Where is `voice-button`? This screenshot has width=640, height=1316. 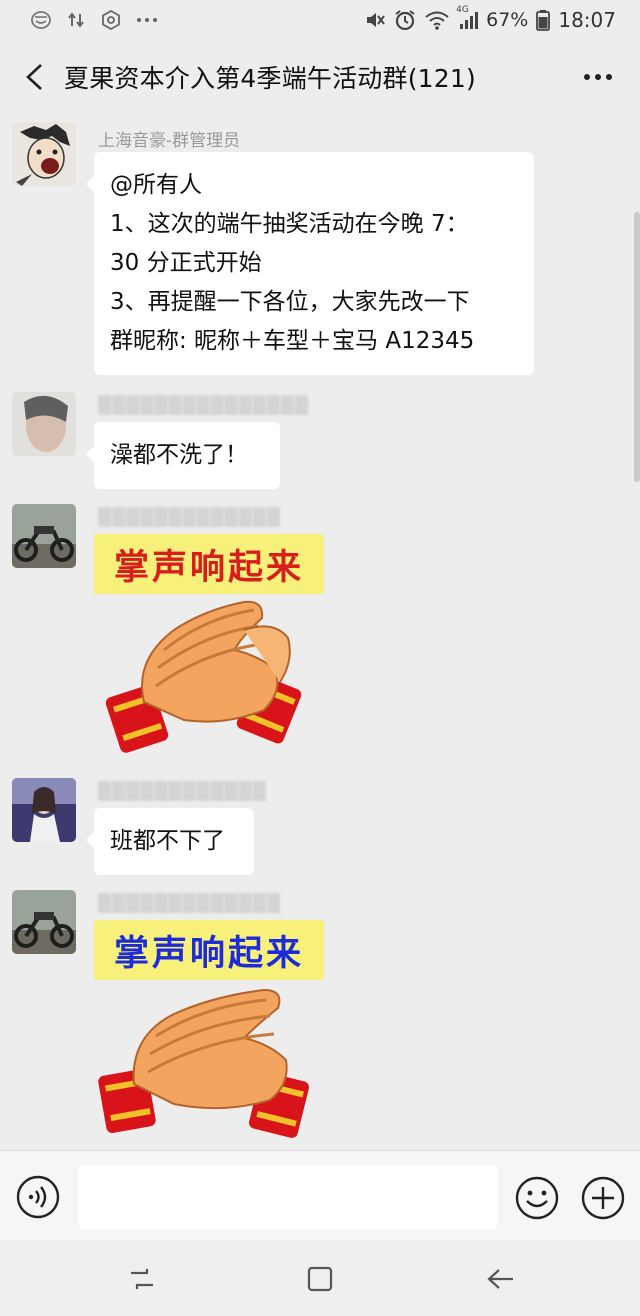
voice-button is located at coordinates (38, 1197).